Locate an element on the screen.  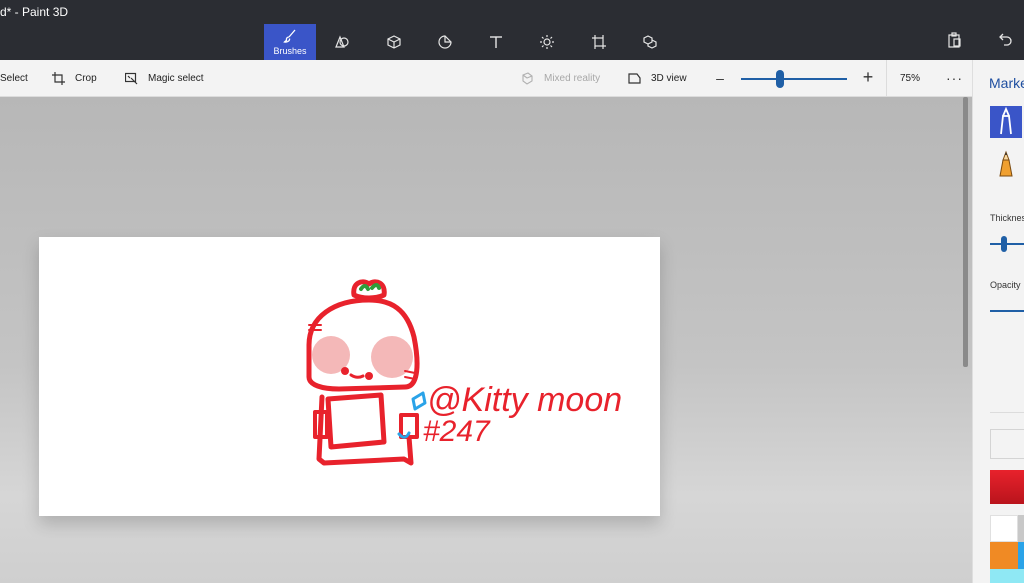
3d-view-button: 3D view is located at coordinates (657, 78).